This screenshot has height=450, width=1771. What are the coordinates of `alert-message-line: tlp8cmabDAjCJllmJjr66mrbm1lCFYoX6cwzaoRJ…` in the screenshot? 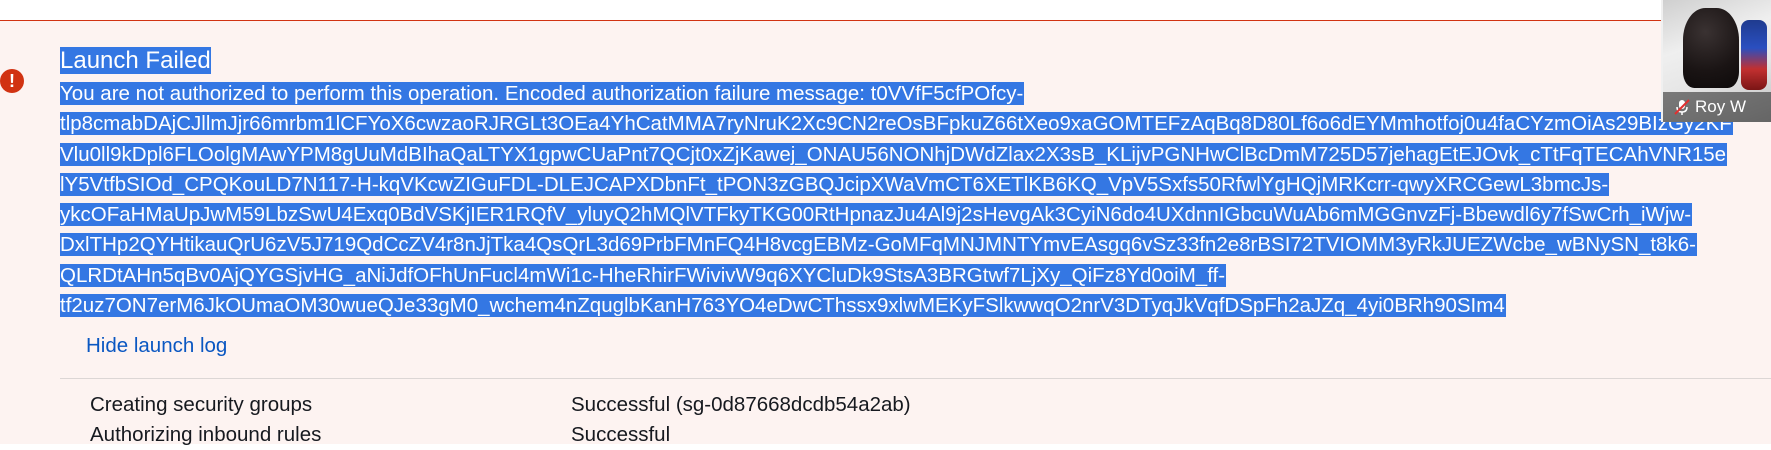 It's located at (896, 124).